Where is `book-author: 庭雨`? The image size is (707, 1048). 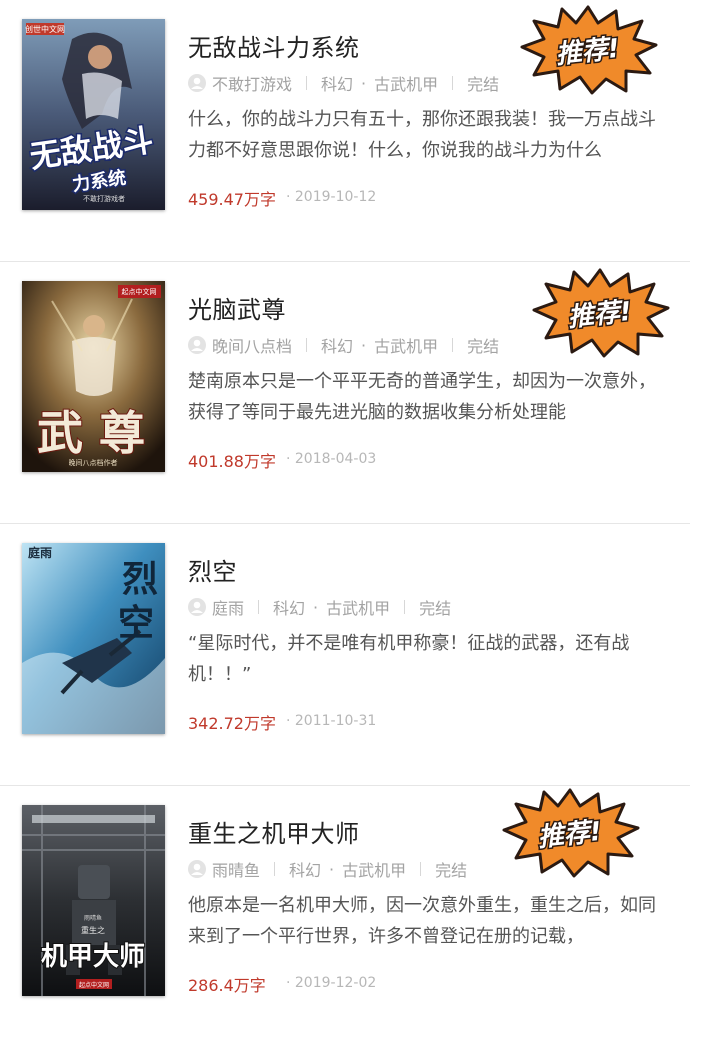
book-author: 庭雨 is located at coordinates (228, 607).